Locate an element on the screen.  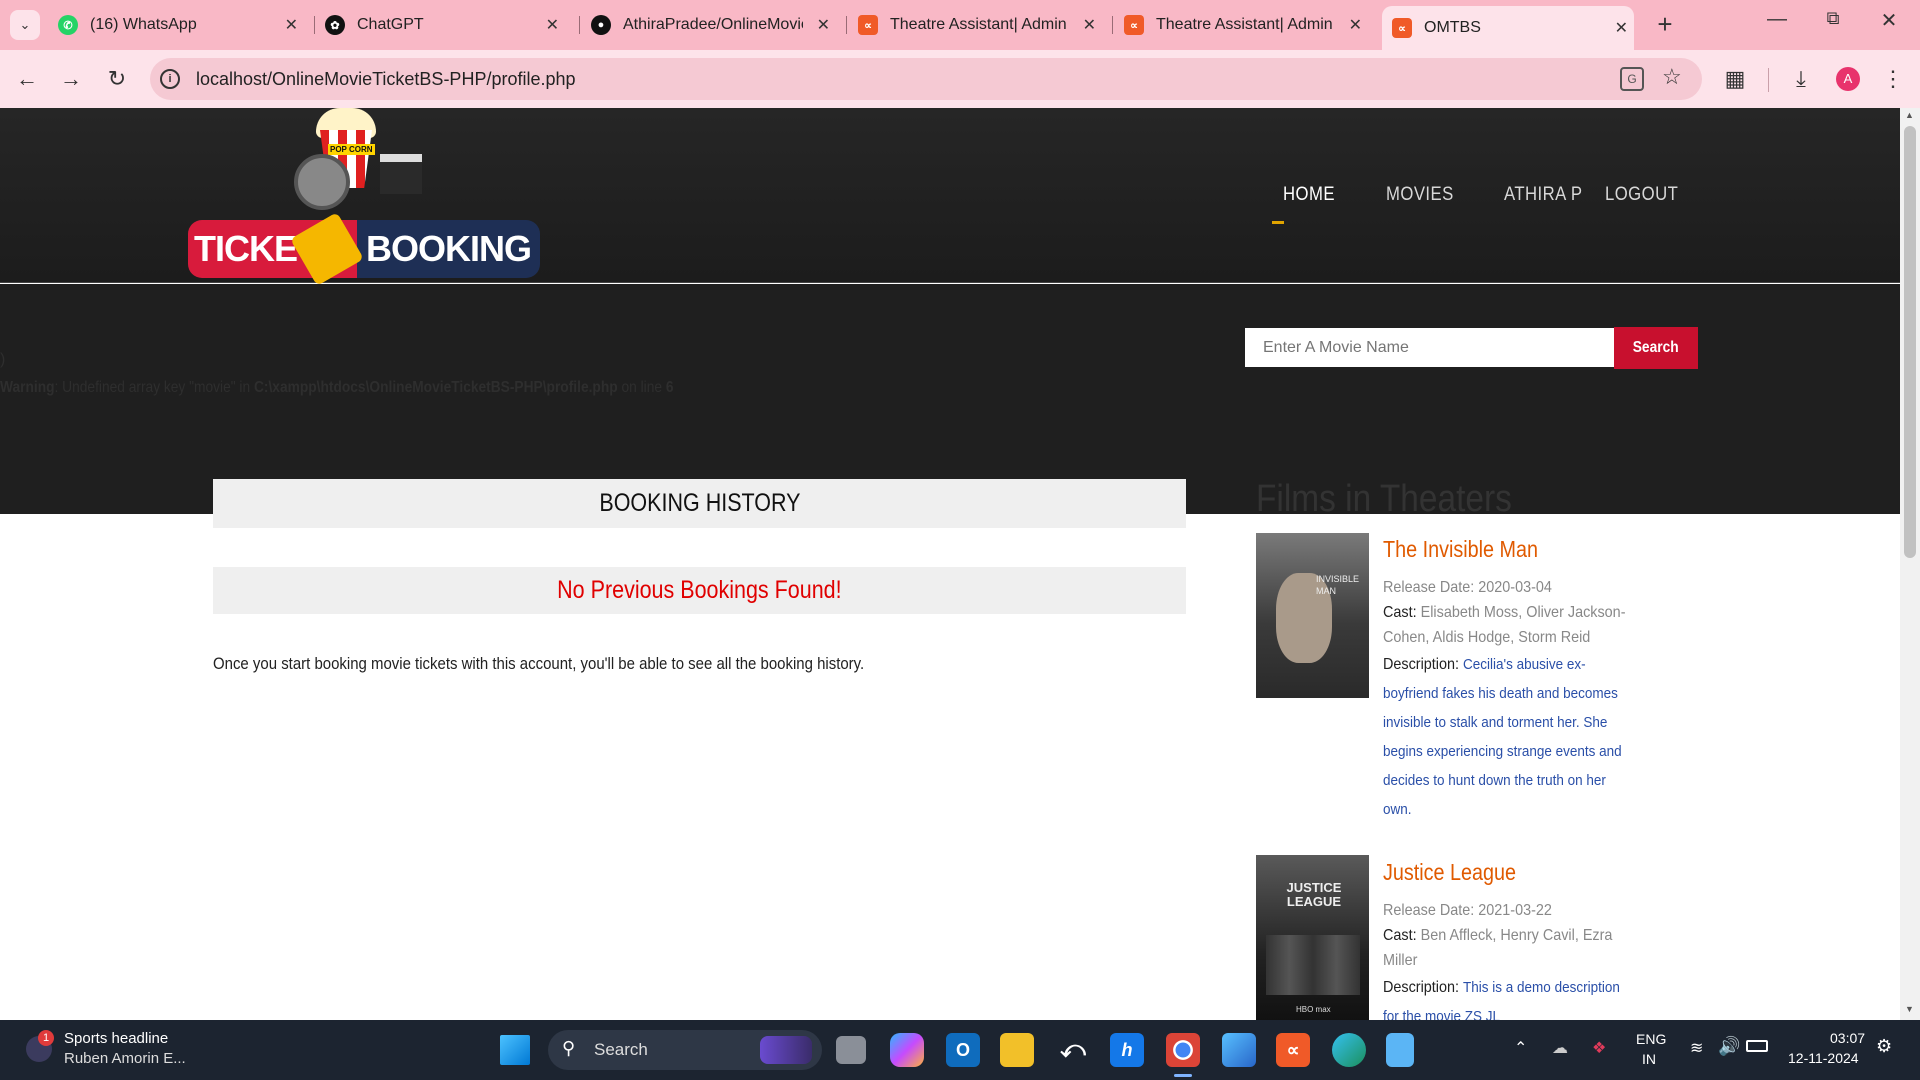
clock-date: 12-11-2024 is located at coordinates (1823, 1058).